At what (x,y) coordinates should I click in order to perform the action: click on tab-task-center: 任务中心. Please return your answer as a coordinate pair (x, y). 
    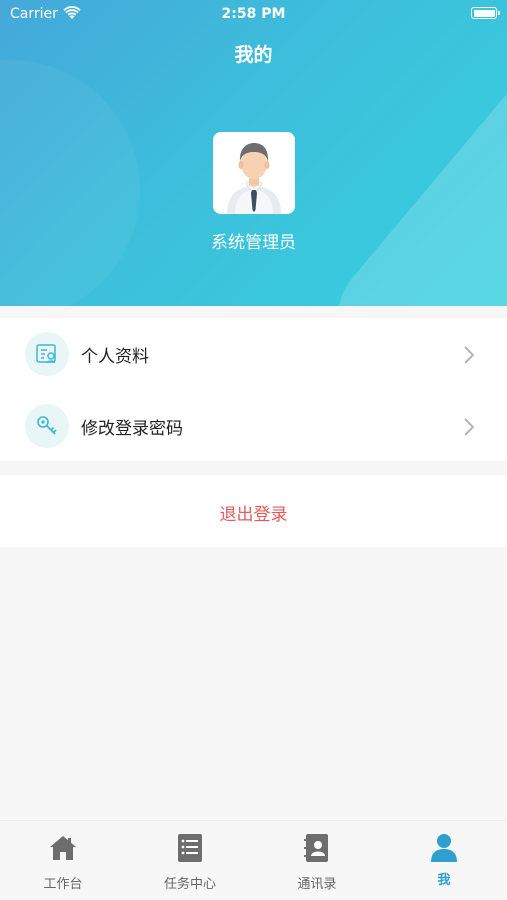
    Looking at the image, I should click on (190, 860).